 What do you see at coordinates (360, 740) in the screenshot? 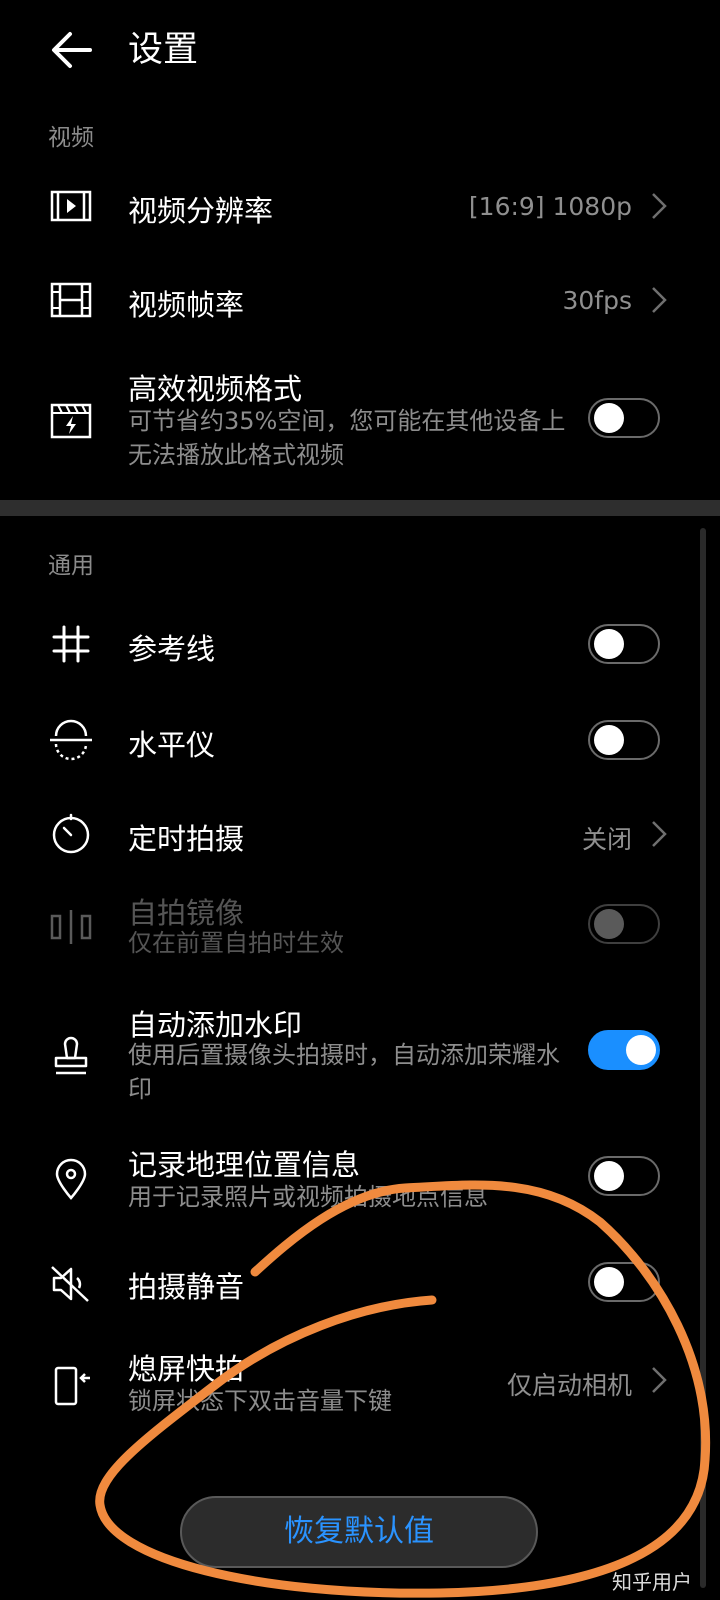
I see `row-level: 水平仪` at bounding box center [360, 740].